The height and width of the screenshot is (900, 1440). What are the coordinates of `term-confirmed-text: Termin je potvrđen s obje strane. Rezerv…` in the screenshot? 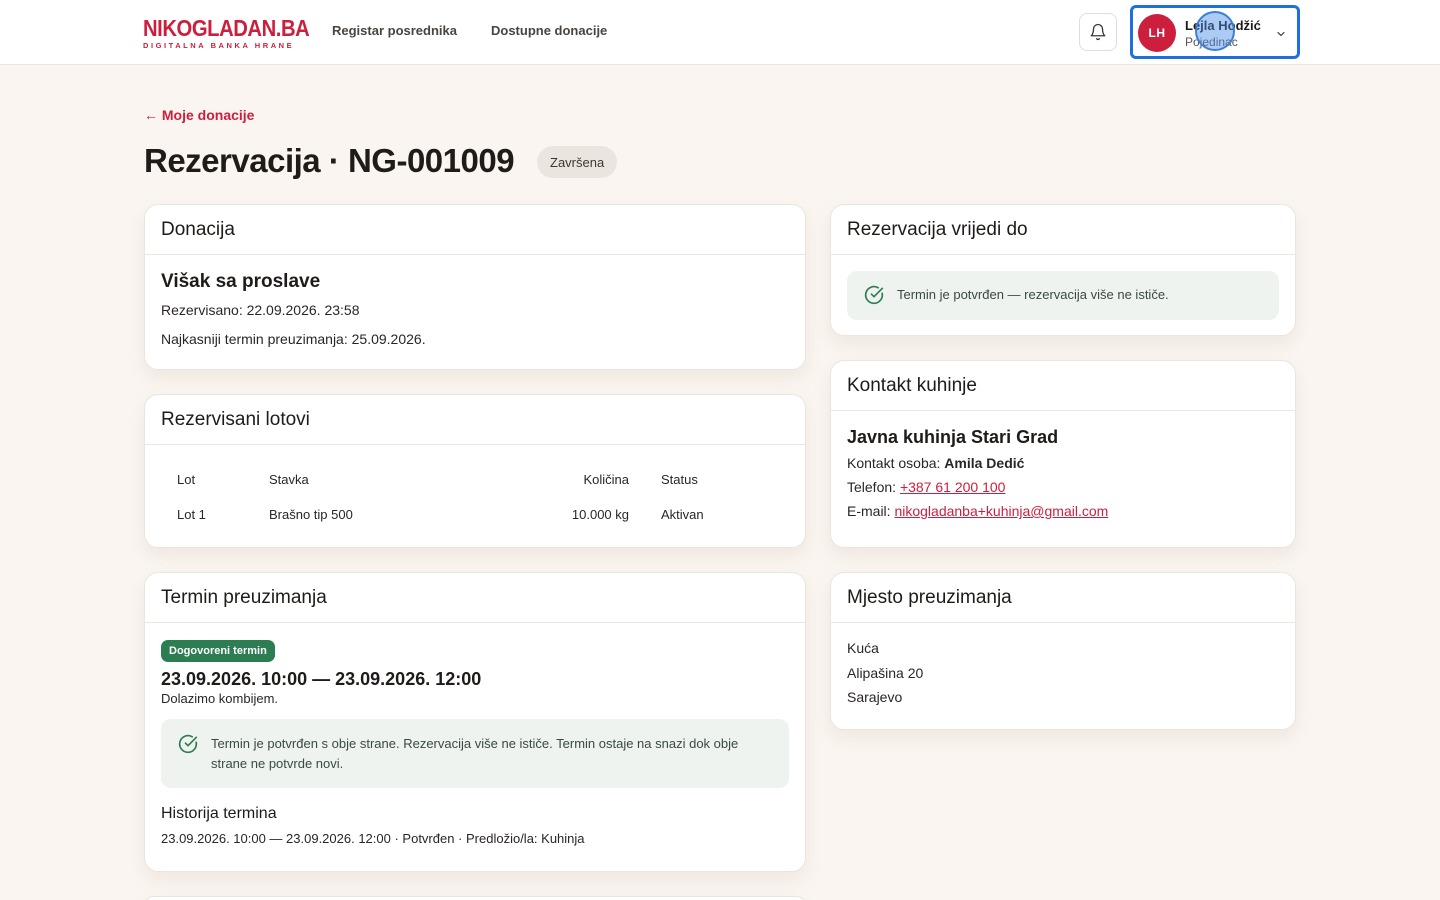 It's located at (475, 753).